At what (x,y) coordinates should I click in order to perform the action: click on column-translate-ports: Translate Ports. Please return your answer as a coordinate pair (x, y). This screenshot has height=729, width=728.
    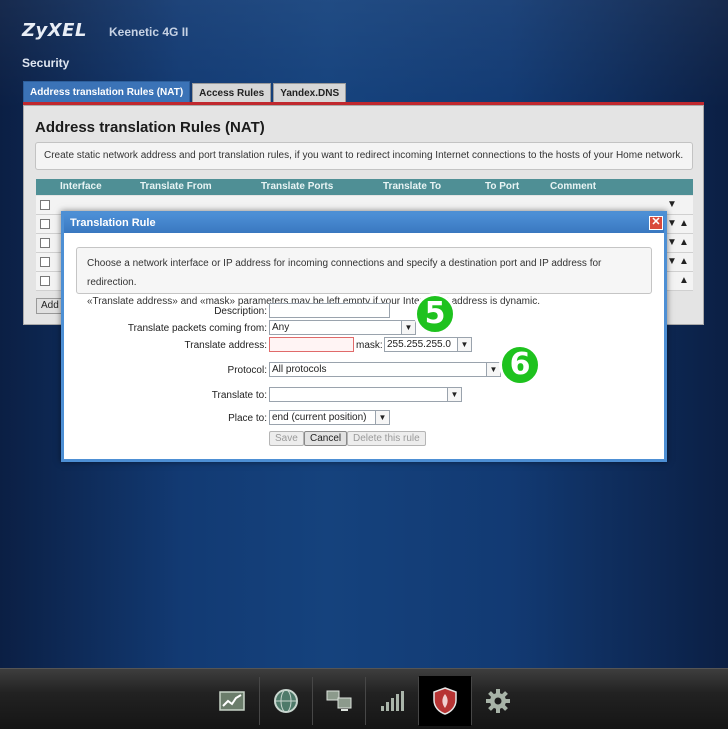
    Looking at the image, I should click on (297, 186).